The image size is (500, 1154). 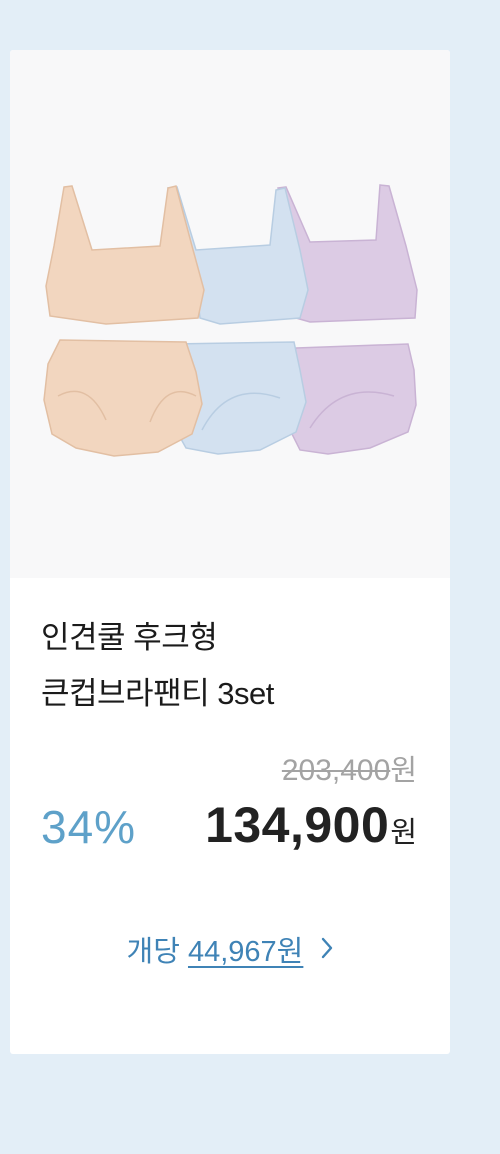 I want to click on sale-price: 134,900원, so click(x=311, y=825).